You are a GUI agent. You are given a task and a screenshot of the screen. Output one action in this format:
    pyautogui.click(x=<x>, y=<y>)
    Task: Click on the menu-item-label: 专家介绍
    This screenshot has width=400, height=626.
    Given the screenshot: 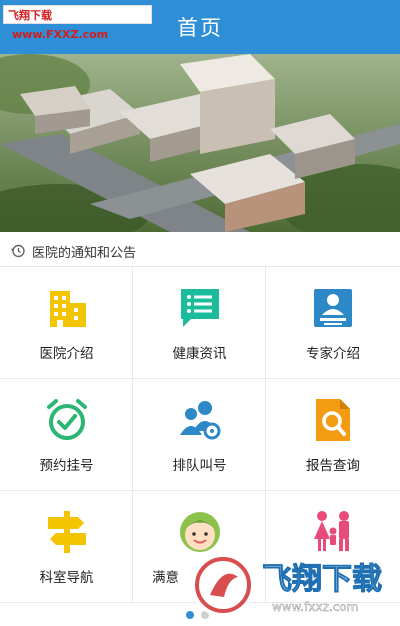 What is the action you would take?
    pyautogui.click(x=333, y=354)
    